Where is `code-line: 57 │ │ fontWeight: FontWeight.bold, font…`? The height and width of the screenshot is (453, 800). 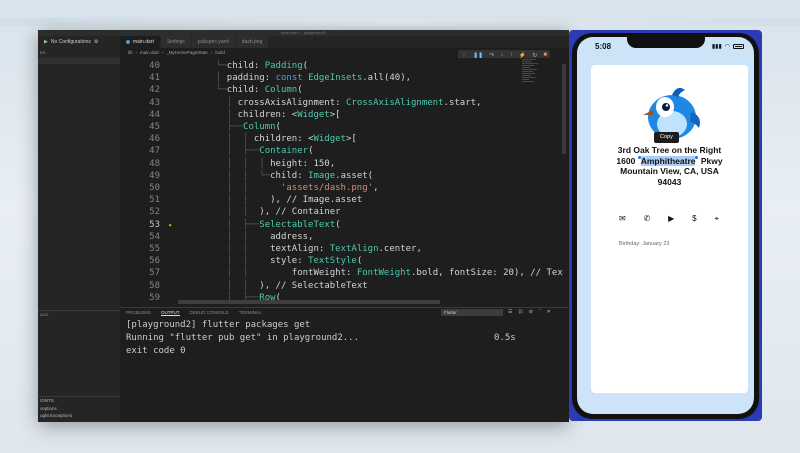
code-line: 57 │ │ fontWeight: FontWeight.bold, font… is located at coordinates (344, 273).